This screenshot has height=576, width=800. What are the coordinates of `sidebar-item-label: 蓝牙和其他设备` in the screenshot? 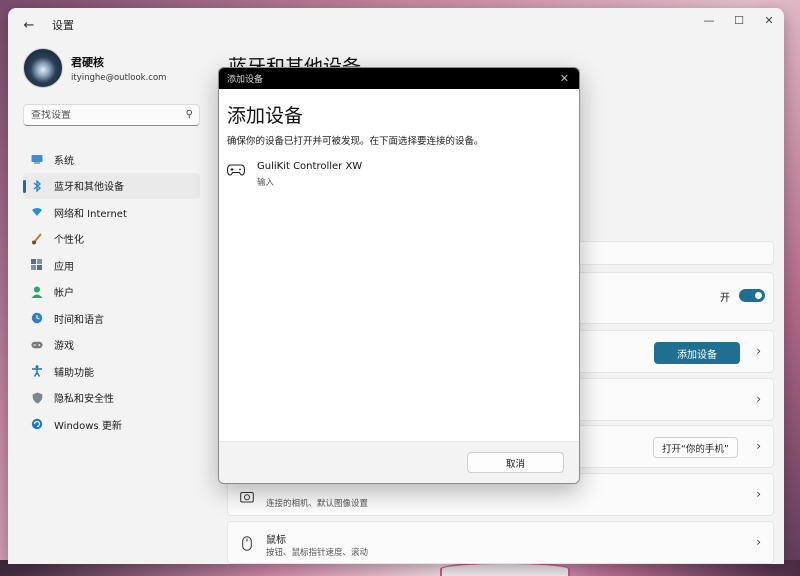 It's located at (89, 188).